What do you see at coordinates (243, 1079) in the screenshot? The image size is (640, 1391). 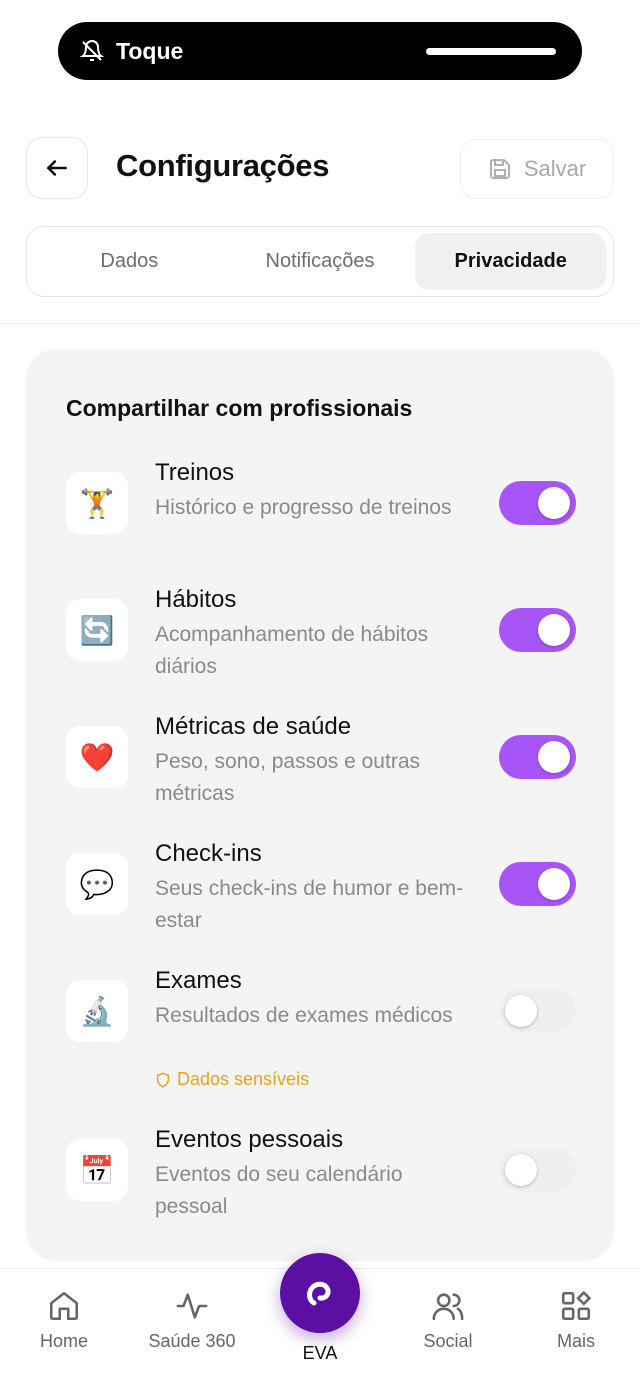 I see `sensitive-data-label: Dados sensíveis` at bounding box center [243, 1079].